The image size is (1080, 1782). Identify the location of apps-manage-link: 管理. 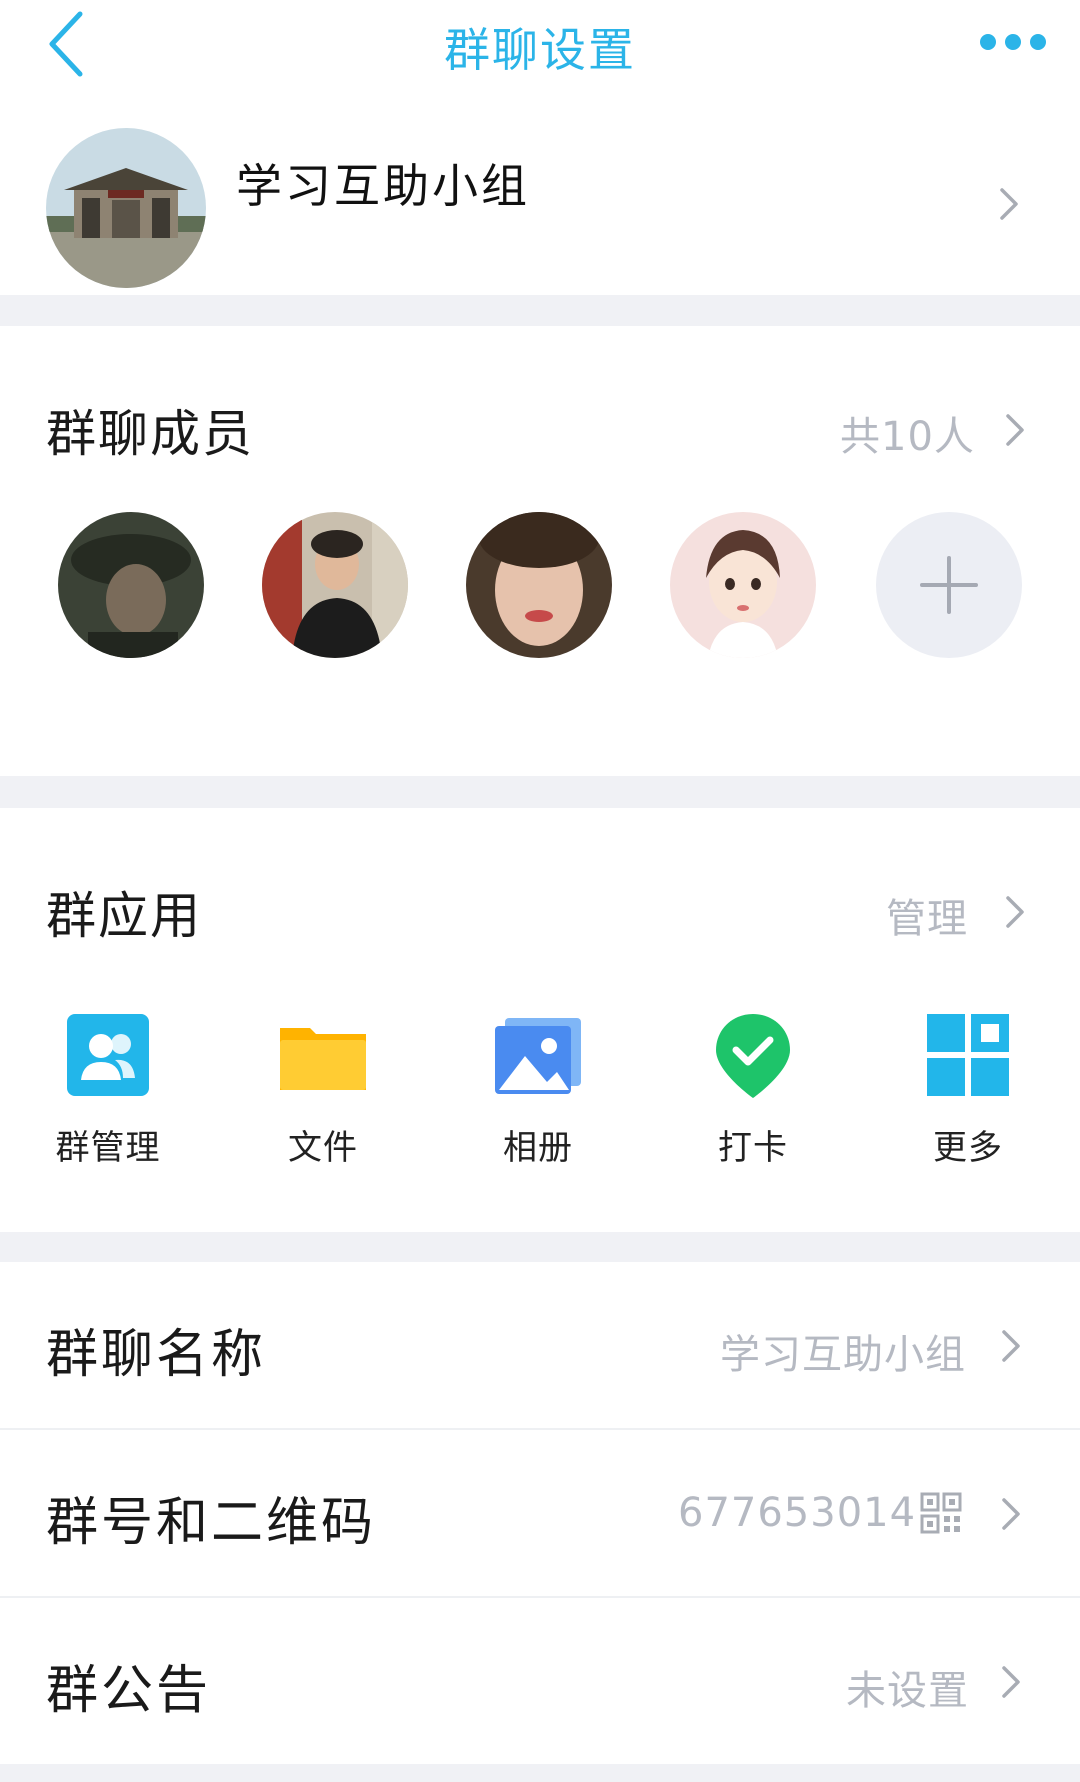
(927, 915).